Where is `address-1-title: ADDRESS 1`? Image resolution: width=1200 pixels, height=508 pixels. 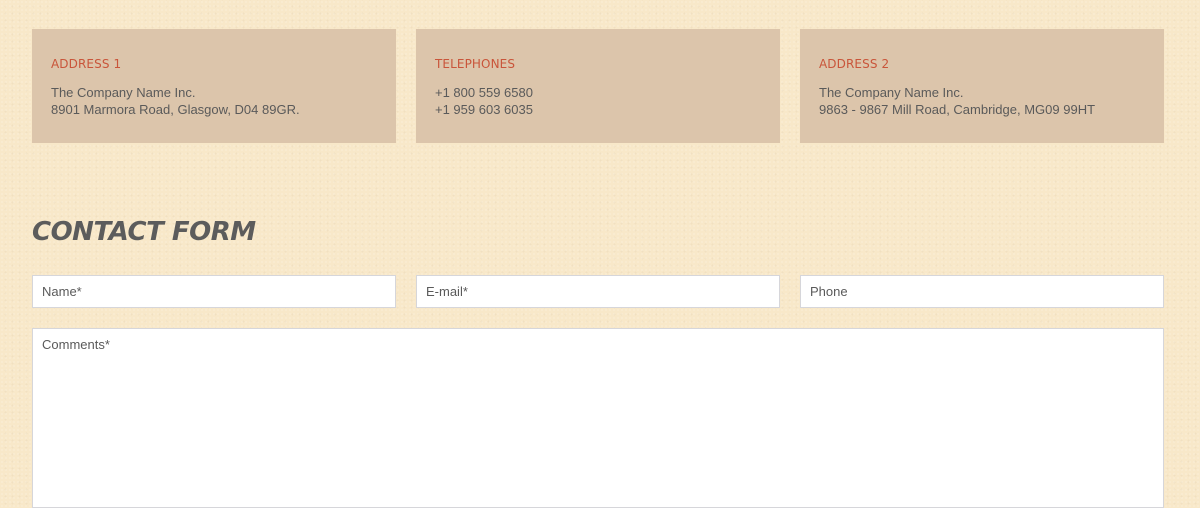 address-1-title: ADDRESS 1 is located at coordinates (86, 64).